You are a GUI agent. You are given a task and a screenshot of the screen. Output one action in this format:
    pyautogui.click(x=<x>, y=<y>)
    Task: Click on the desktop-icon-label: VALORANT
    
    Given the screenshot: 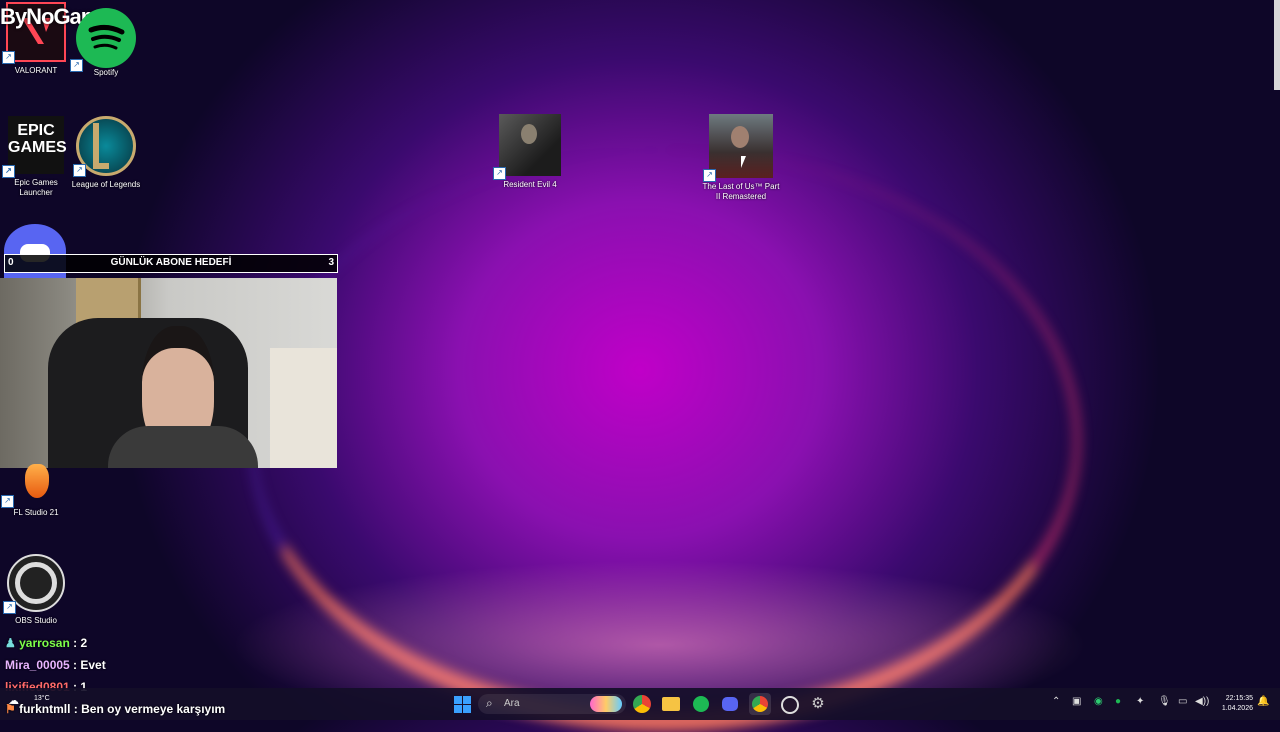 What is the action you would take?
    pyautogui.click(x=36, y=70)
    